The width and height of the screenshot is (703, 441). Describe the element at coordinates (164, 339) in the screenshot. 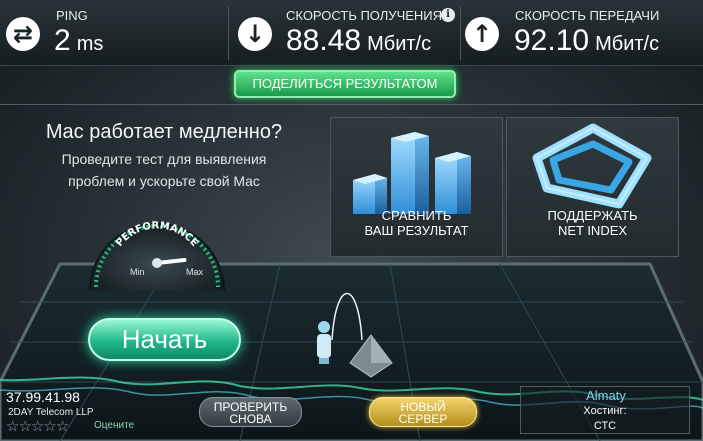

I see `start-button: Начать` at that location.